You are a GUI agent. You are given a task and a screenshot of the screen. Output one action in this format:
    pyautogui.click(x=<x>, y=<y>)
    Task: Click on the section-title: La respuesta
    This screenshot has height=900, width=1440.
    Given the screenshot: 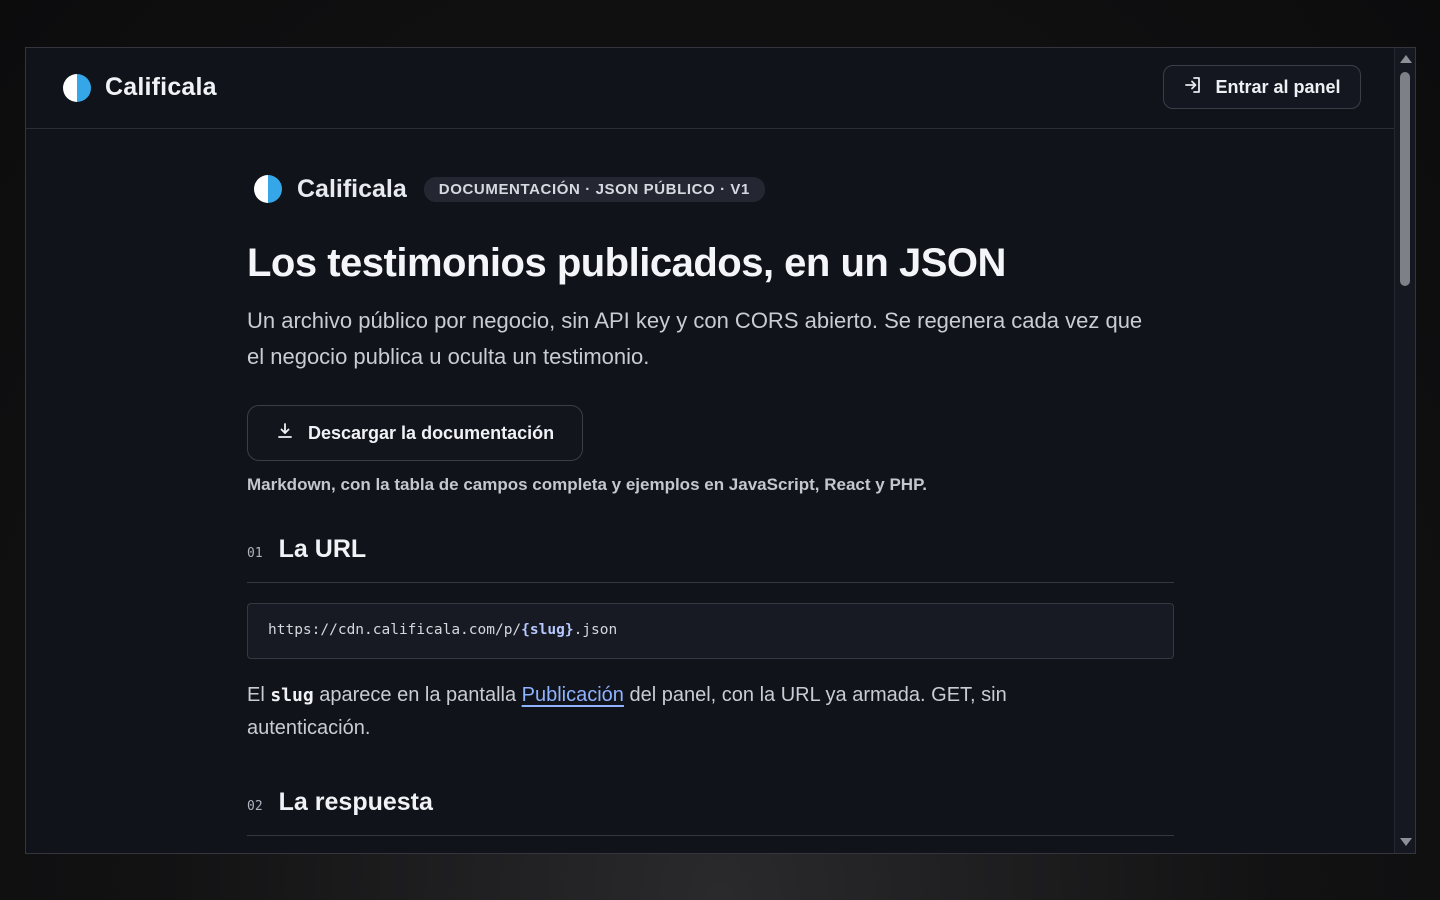 What is the action you would take?
    pyautogui.click(x=355, y=802)
    